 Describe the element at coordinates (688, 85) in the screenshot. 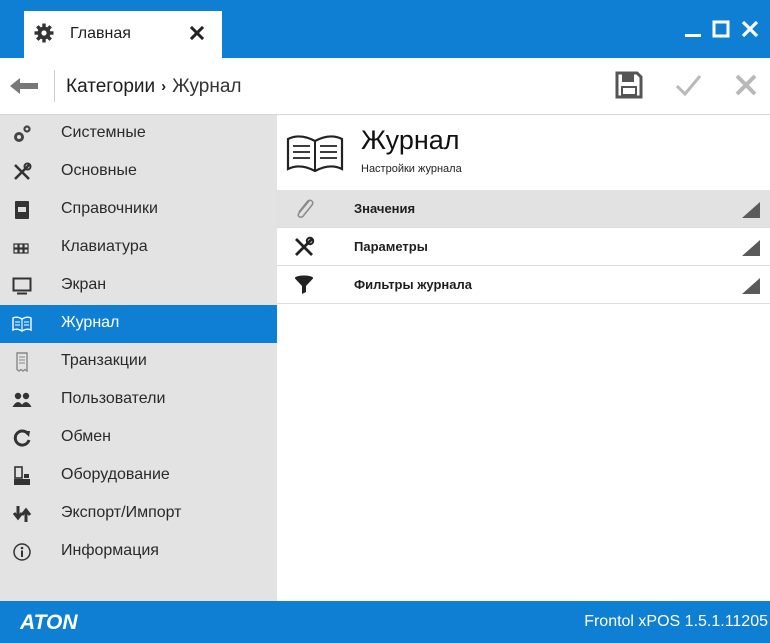

I see `apply-check-icon` at that location.